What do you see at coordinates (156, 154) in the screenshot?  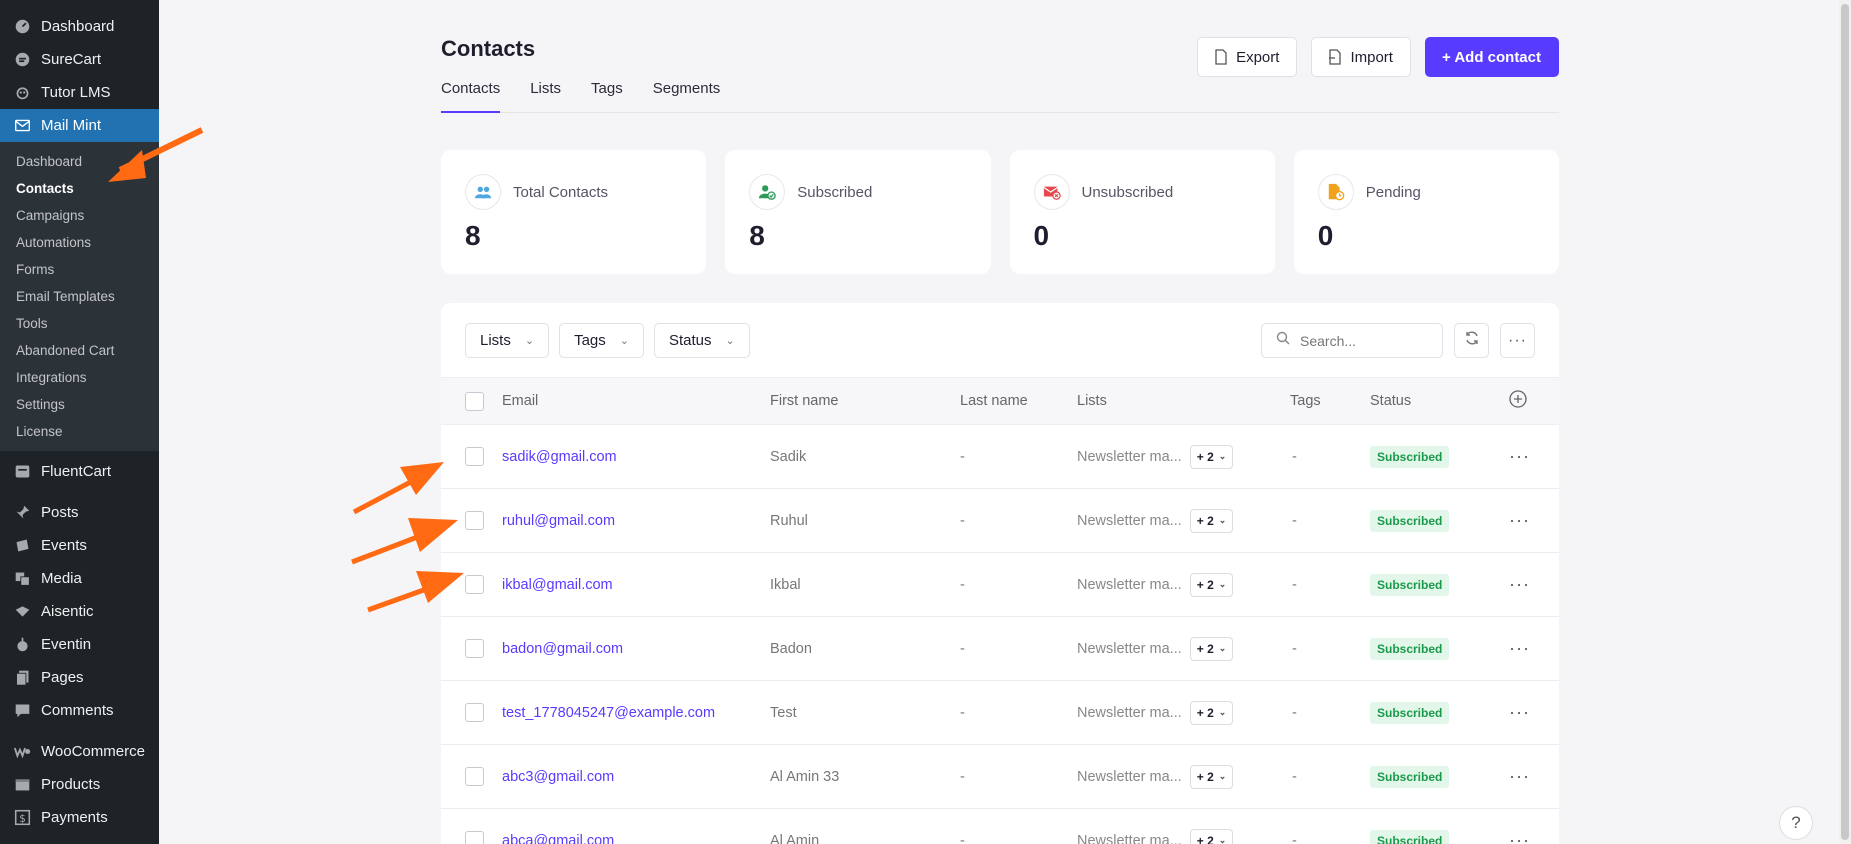 I see `annotation-arrow-contacts` at bounding box center [156, 154].